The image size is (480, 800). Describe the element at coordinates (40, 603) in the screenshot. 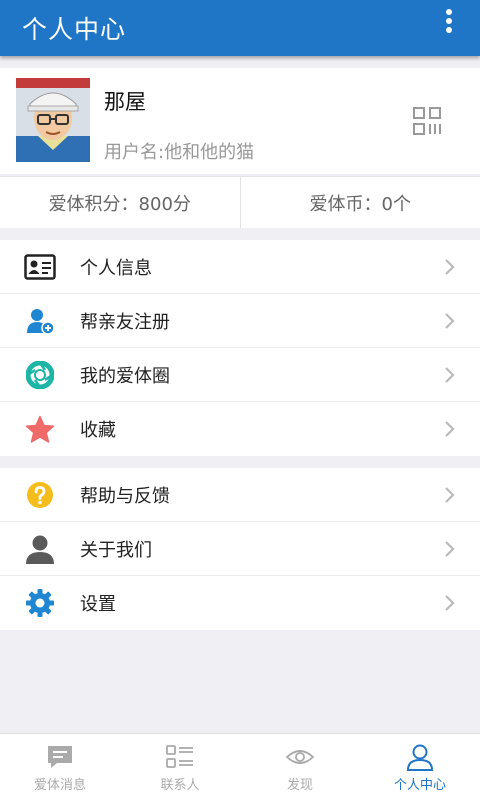

I see `gear-icon` at that location.